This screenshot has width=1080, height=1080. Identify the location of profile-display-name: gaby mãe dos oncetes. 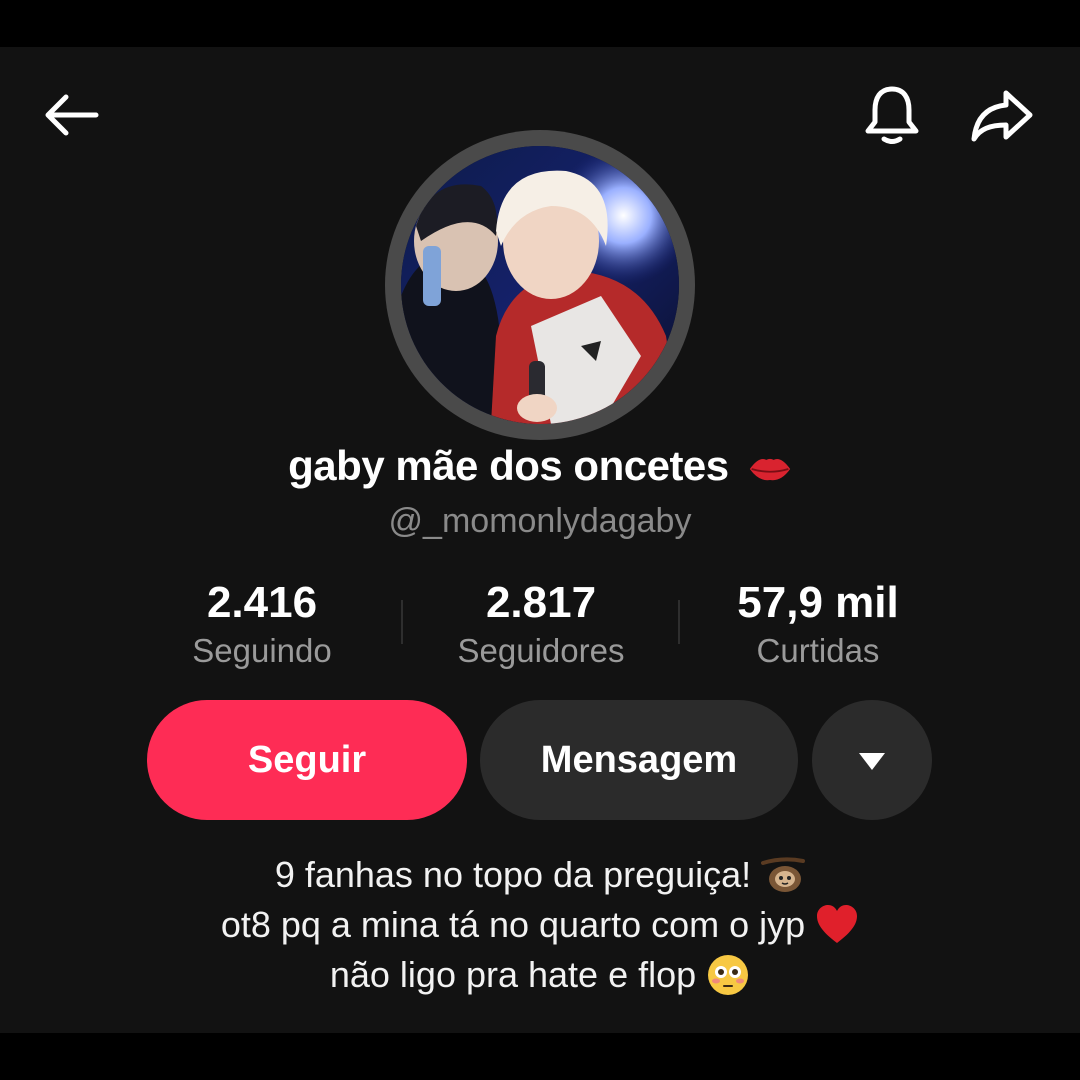
(540, 466).